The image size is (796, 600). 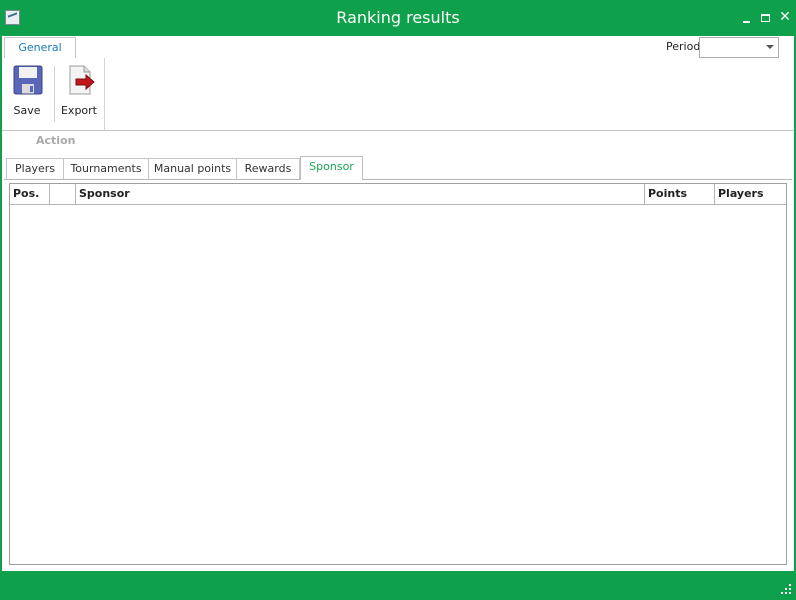 What do you see at coordinates (398, 47) in the screenshot?
I see `ribbon-tab-strip: General Period` at bounding box center [398, 47].